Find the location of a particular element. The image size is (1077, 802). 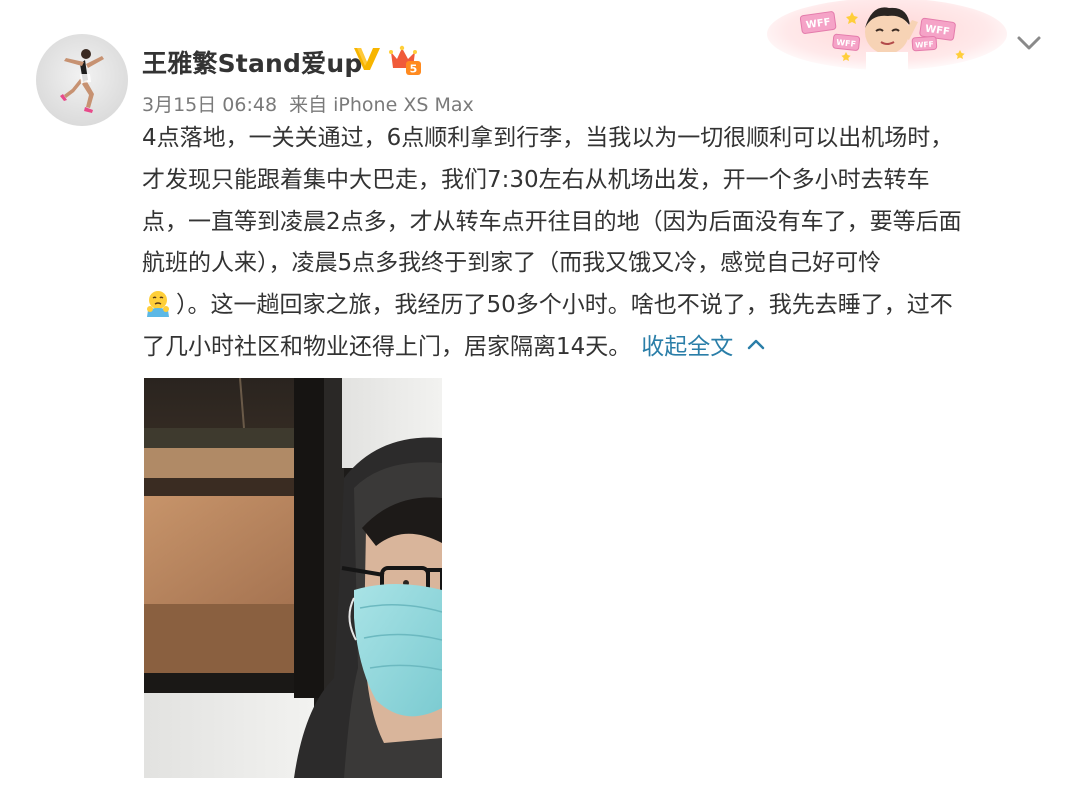

collapse-full-text-link: 收起全文 is located at coordinates (687, 347).